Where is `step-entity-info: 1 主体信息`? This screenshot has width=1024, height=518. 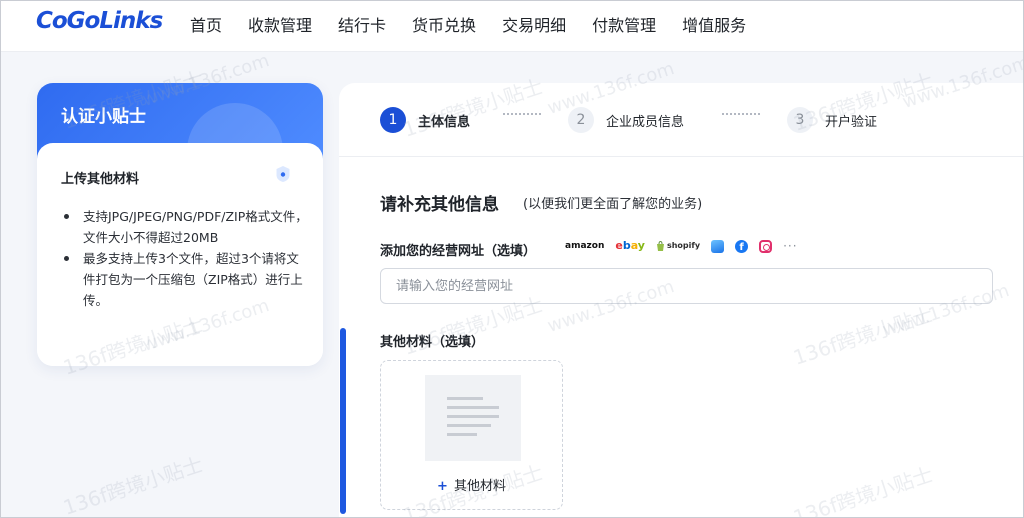
step-entity-info: 1 主体信息 is located at coordinates (425, 120).